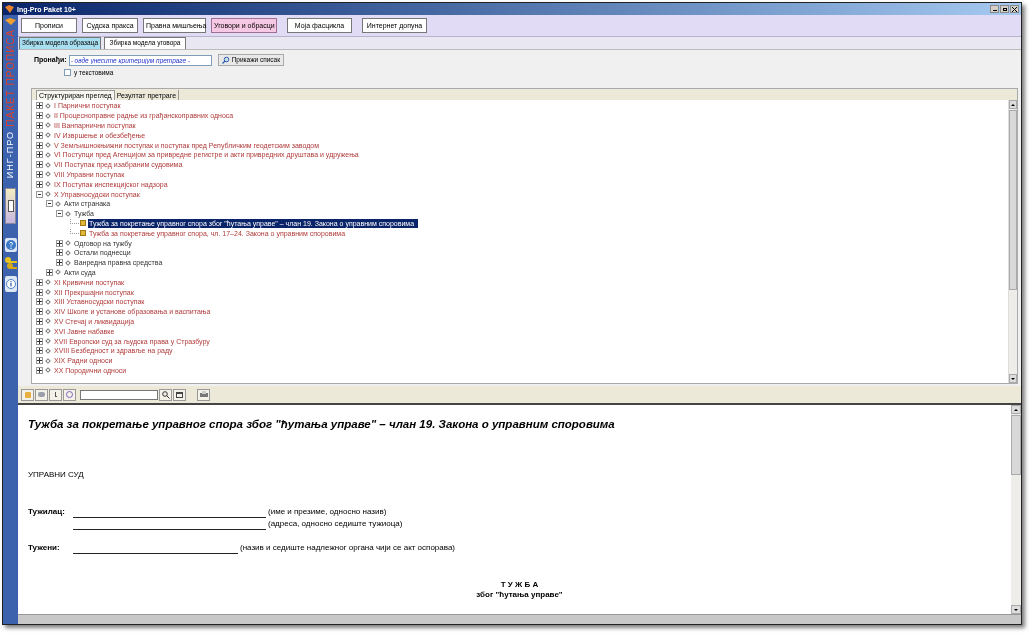  I want to click on restore-button, so click(1004, 9).